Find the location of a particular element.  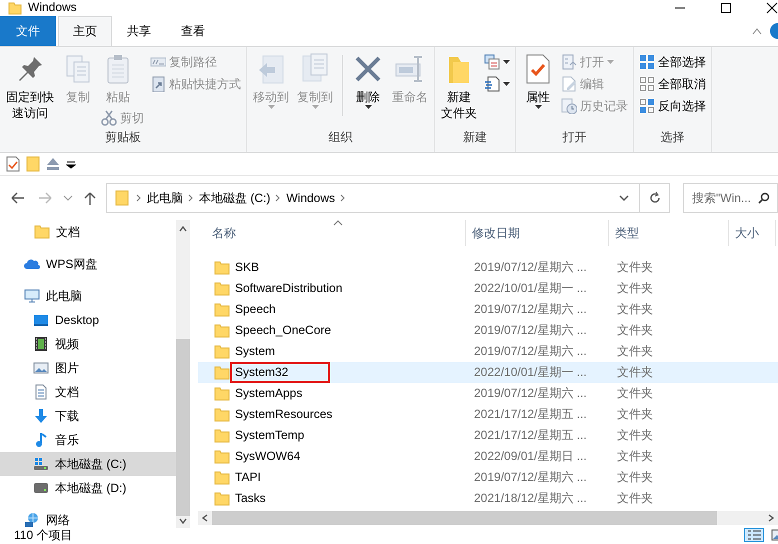

file-row: System32 2022/10/01/星期一 ... 文件夹 is located at coordinates (488, 372).